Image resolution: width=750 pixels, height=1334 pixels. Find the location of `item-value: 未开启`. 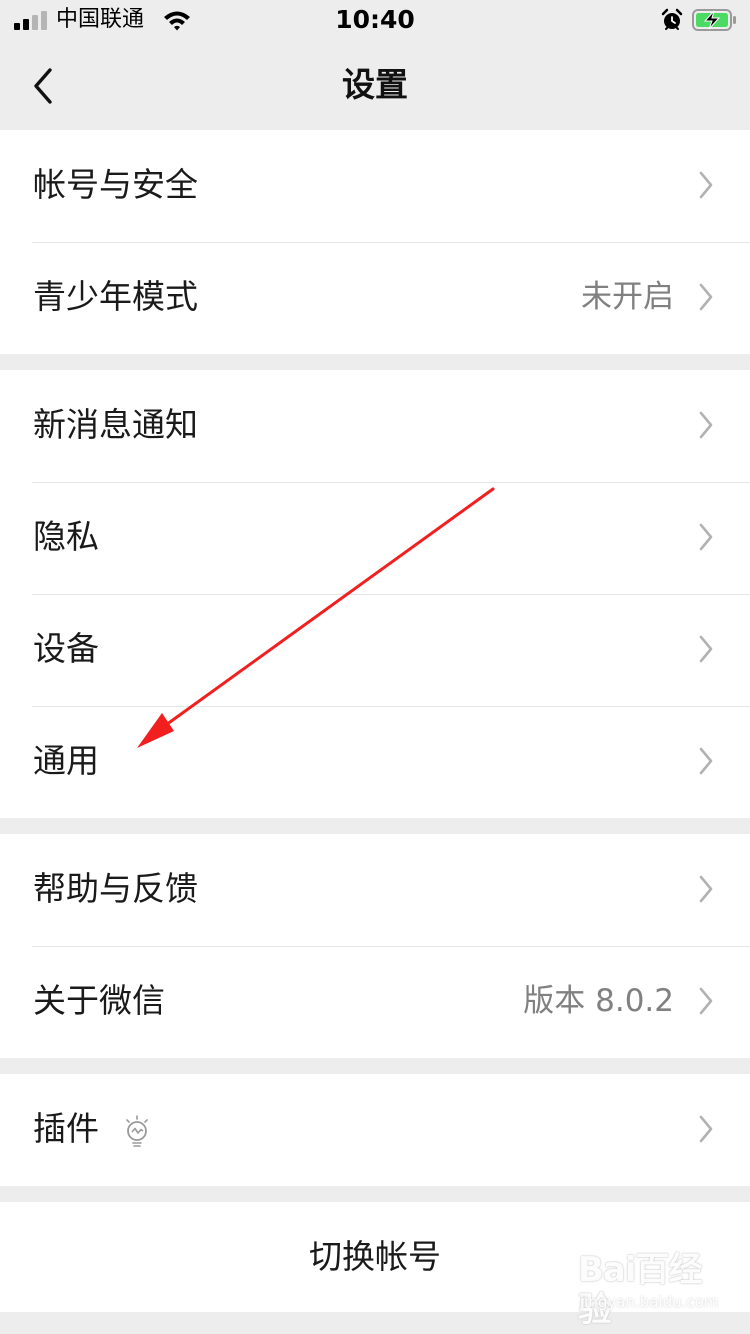

item-value: 未开启 is located at coordinates (627, 297).